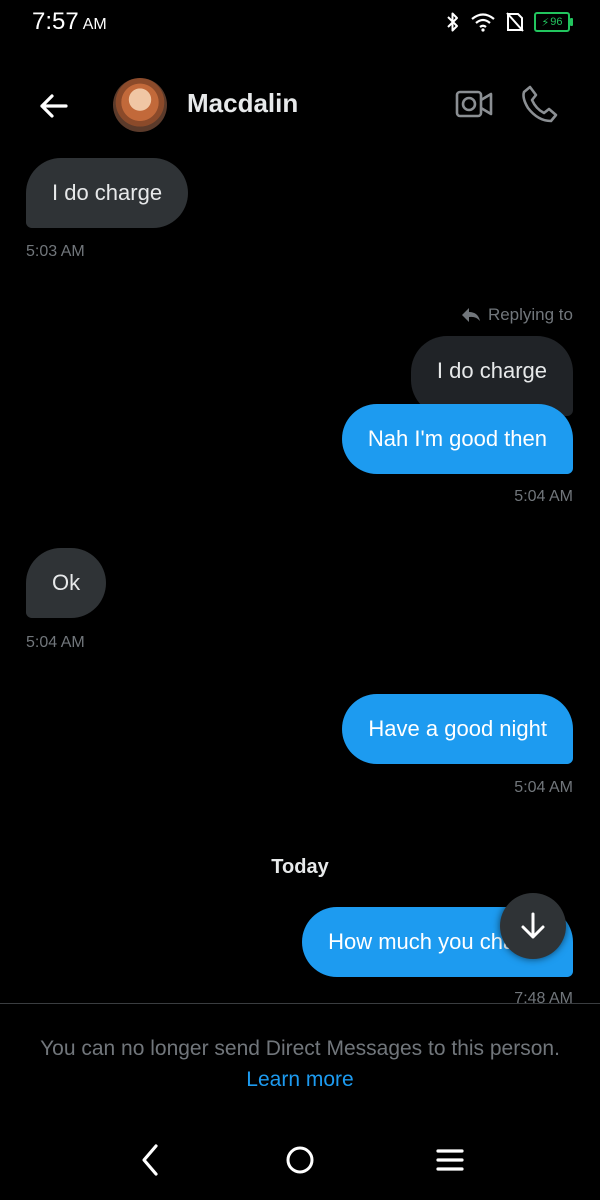 This screenshot has height=1200, width=600. Describe the element at coordinates (55, 21) in the screenshot. I see `status-time-value: 7:57` at that location.